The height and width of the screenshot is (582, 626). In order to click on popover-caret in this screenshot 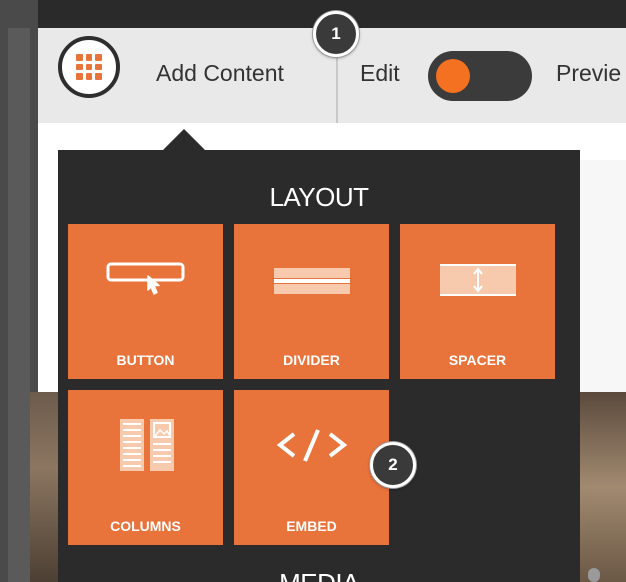, I will do `click(184, 140)`.